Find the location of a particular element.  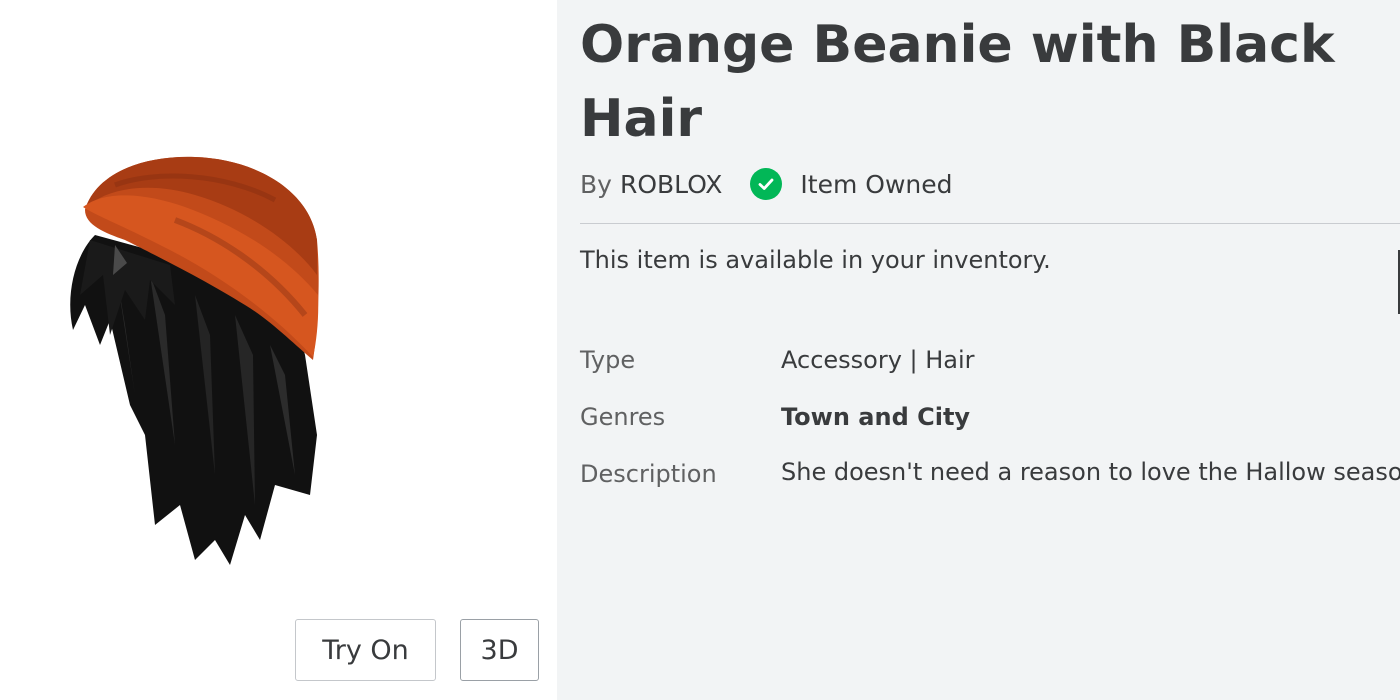

try-on-button: Try On is located at coordinates (365, 650).